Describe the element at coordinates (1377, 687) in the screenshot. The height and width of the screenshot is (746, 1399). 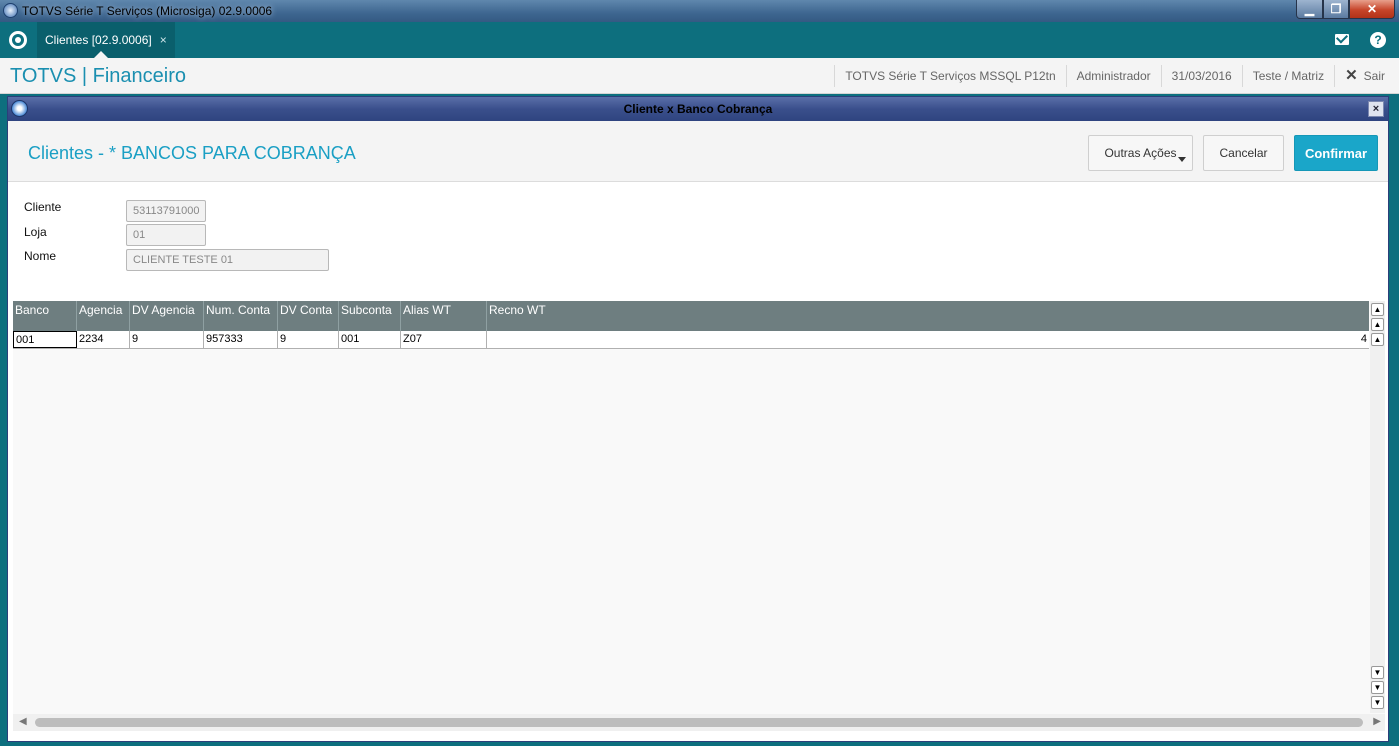
I see `scroll-page-down-icon: ▼` at that location.